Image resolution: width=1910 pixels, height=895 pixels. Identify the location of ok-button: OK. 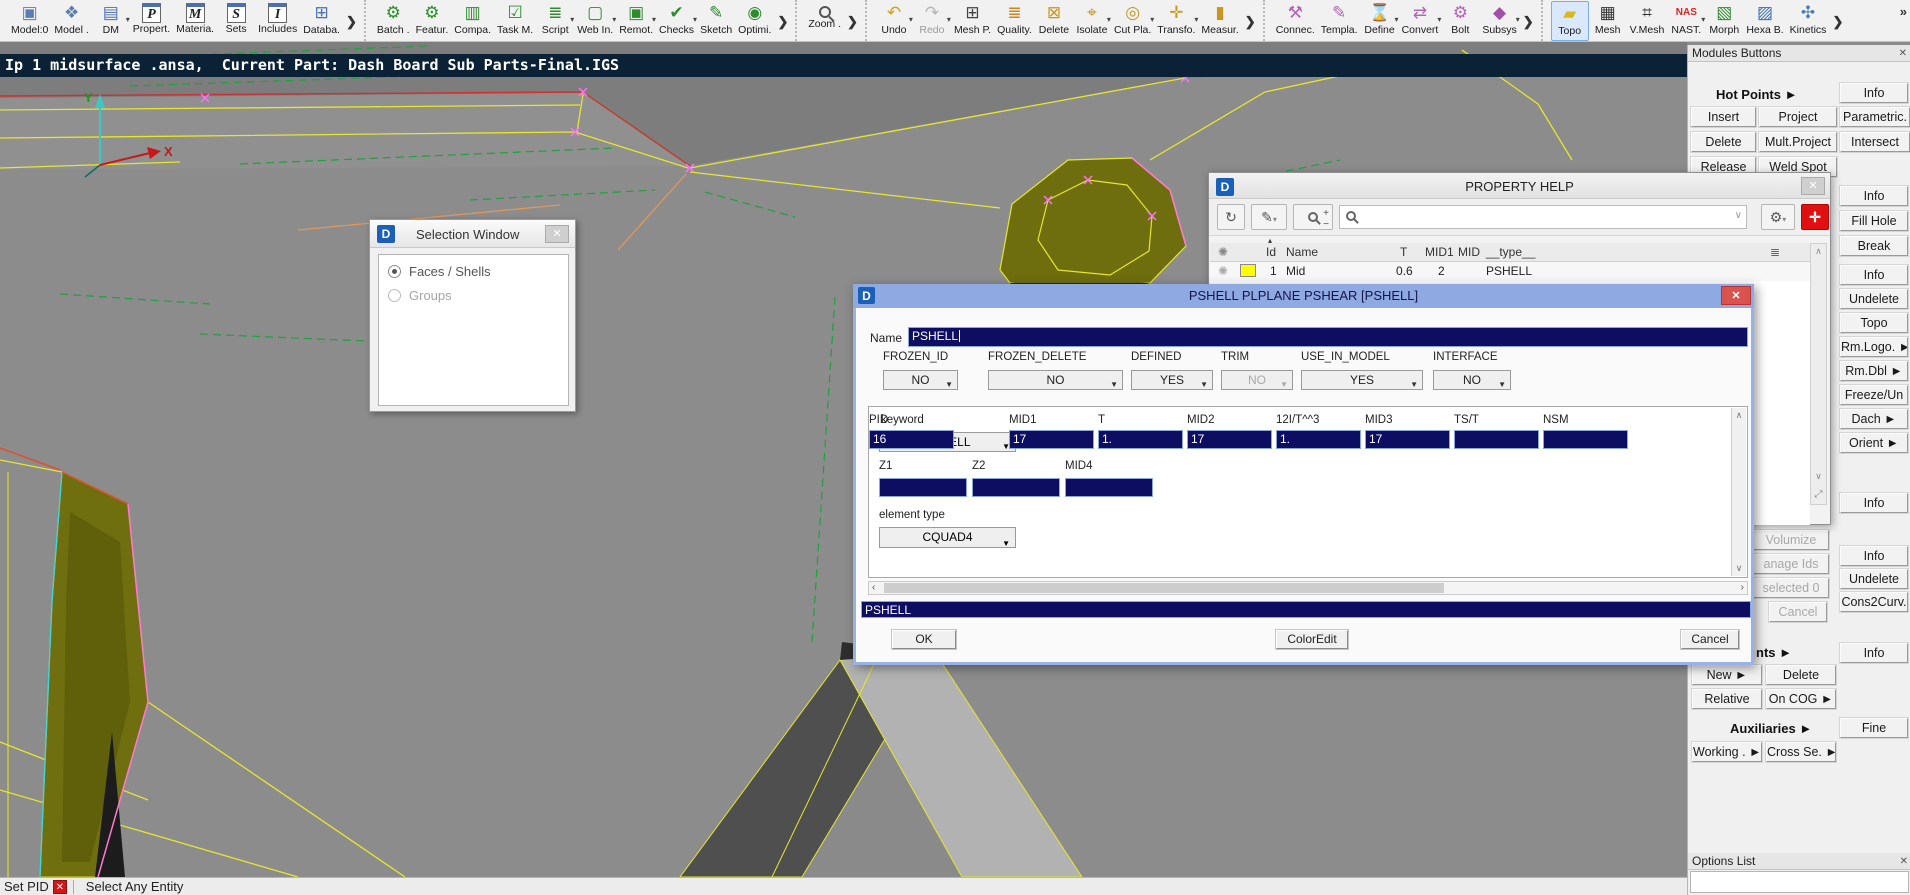
(924, 639).